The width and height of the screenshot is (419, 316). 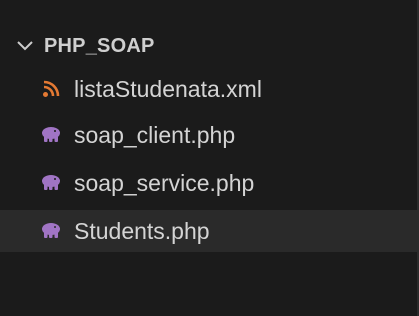 What do you see at coordinates (51, 89) in the screenshot?
I see `rss-icon` at bounding box center [51, 89].